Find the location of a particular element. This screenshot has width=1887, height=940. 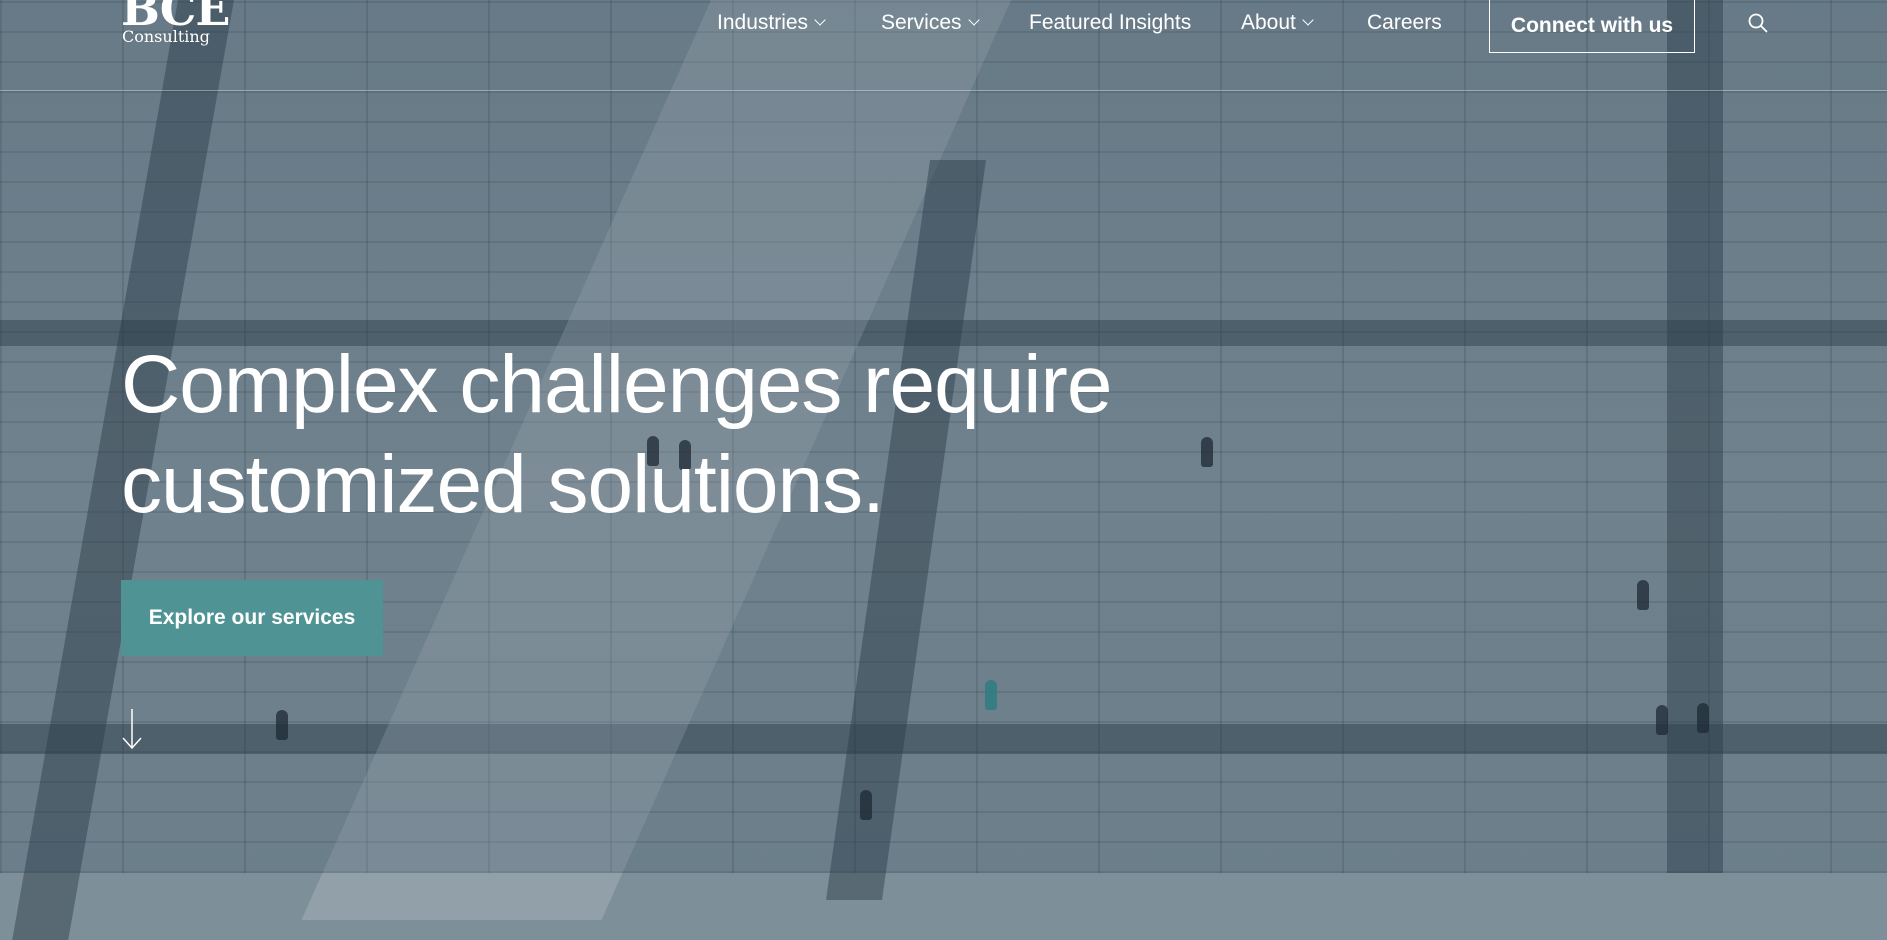

search-icon is located at coordinates (1758, 23).